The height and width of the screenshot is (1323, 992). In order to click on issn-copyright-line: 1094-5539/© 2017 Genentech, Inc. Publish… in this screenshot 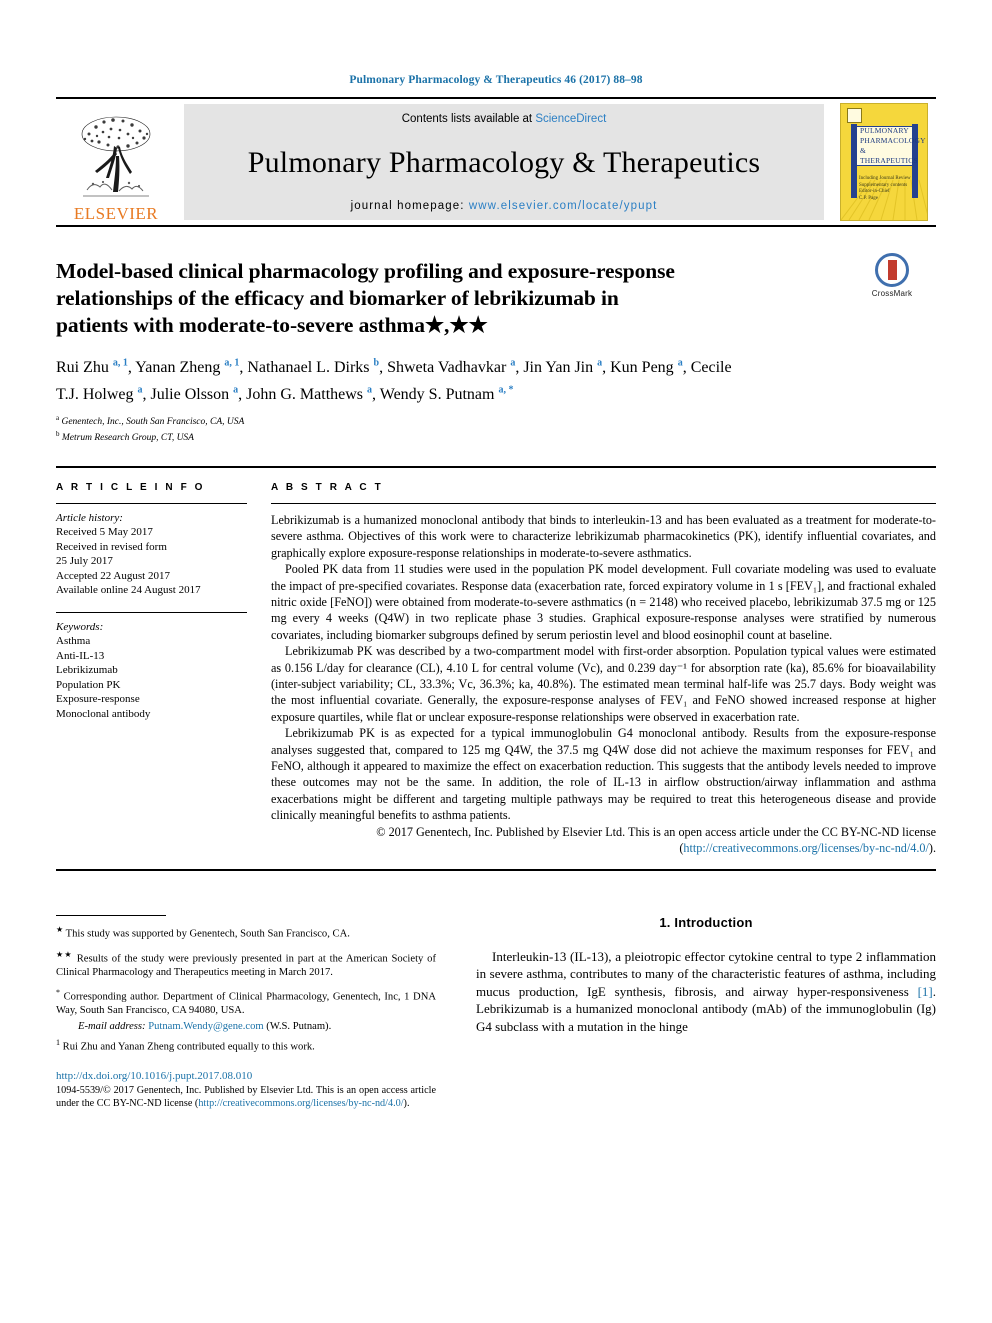, I will do `click(246, 1097)`.